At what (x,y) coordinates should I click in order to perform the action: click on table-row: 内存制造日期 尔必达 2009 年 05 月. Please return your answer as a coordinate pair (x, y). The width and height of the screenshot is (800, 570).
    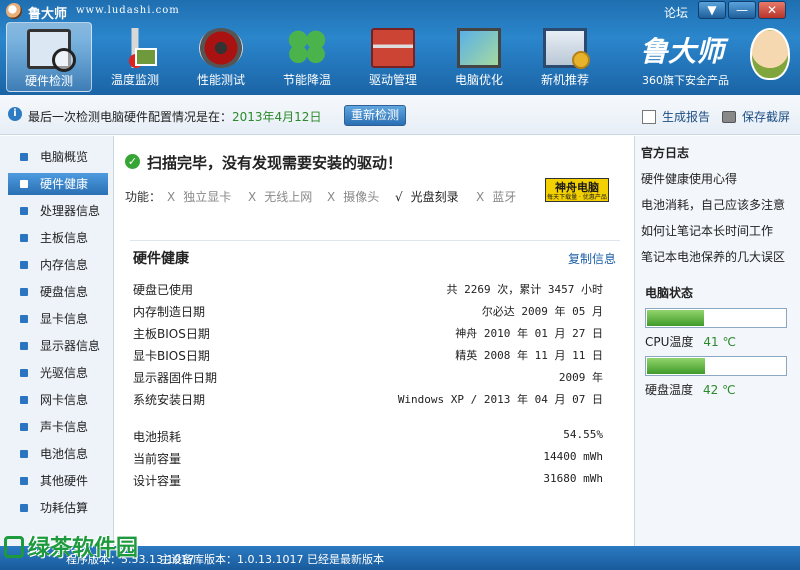
    Looking at the image, I should click on (368, 312).